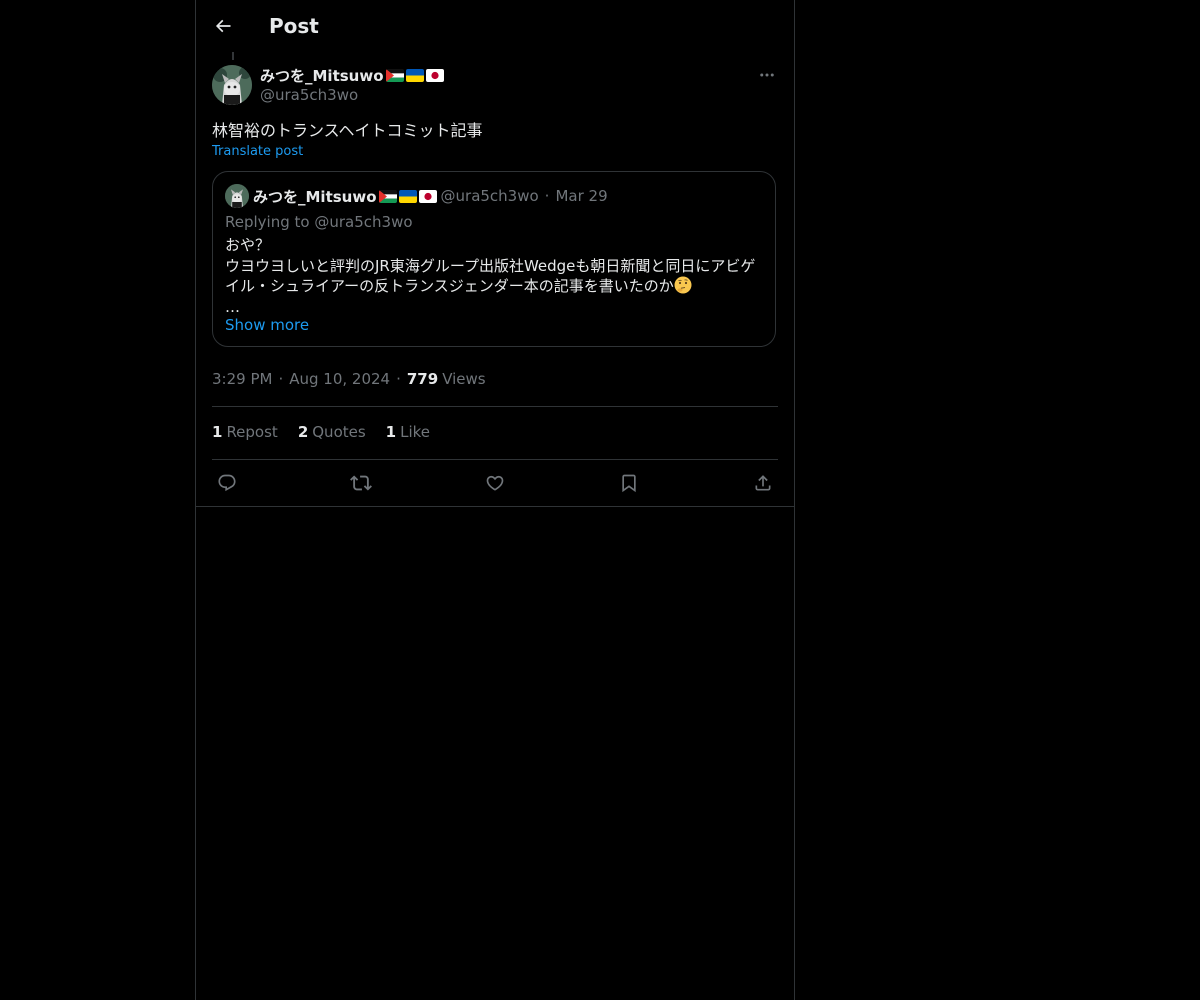 The height and width of the screenshot is (1000, 1200). I want to click on likes-stat: 1 Like, so click(408, 432).